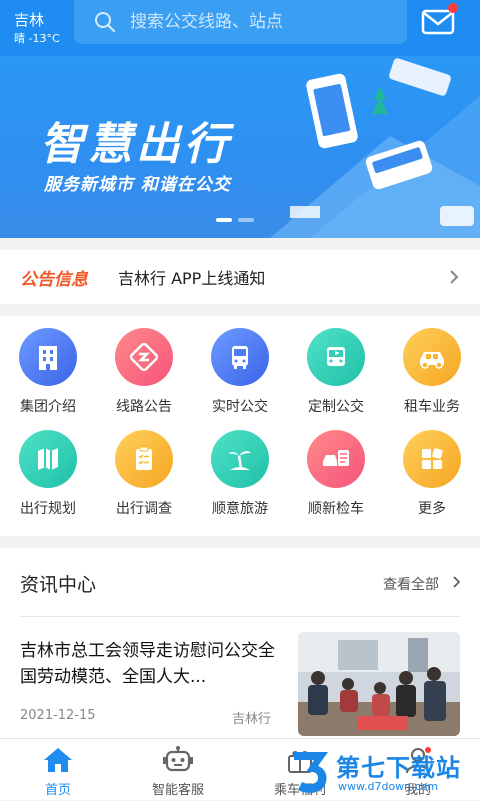 The image size is (480, 801). I want to click on banner-subtitle: 服务新城市 和谐在公交, so click(137, 185).